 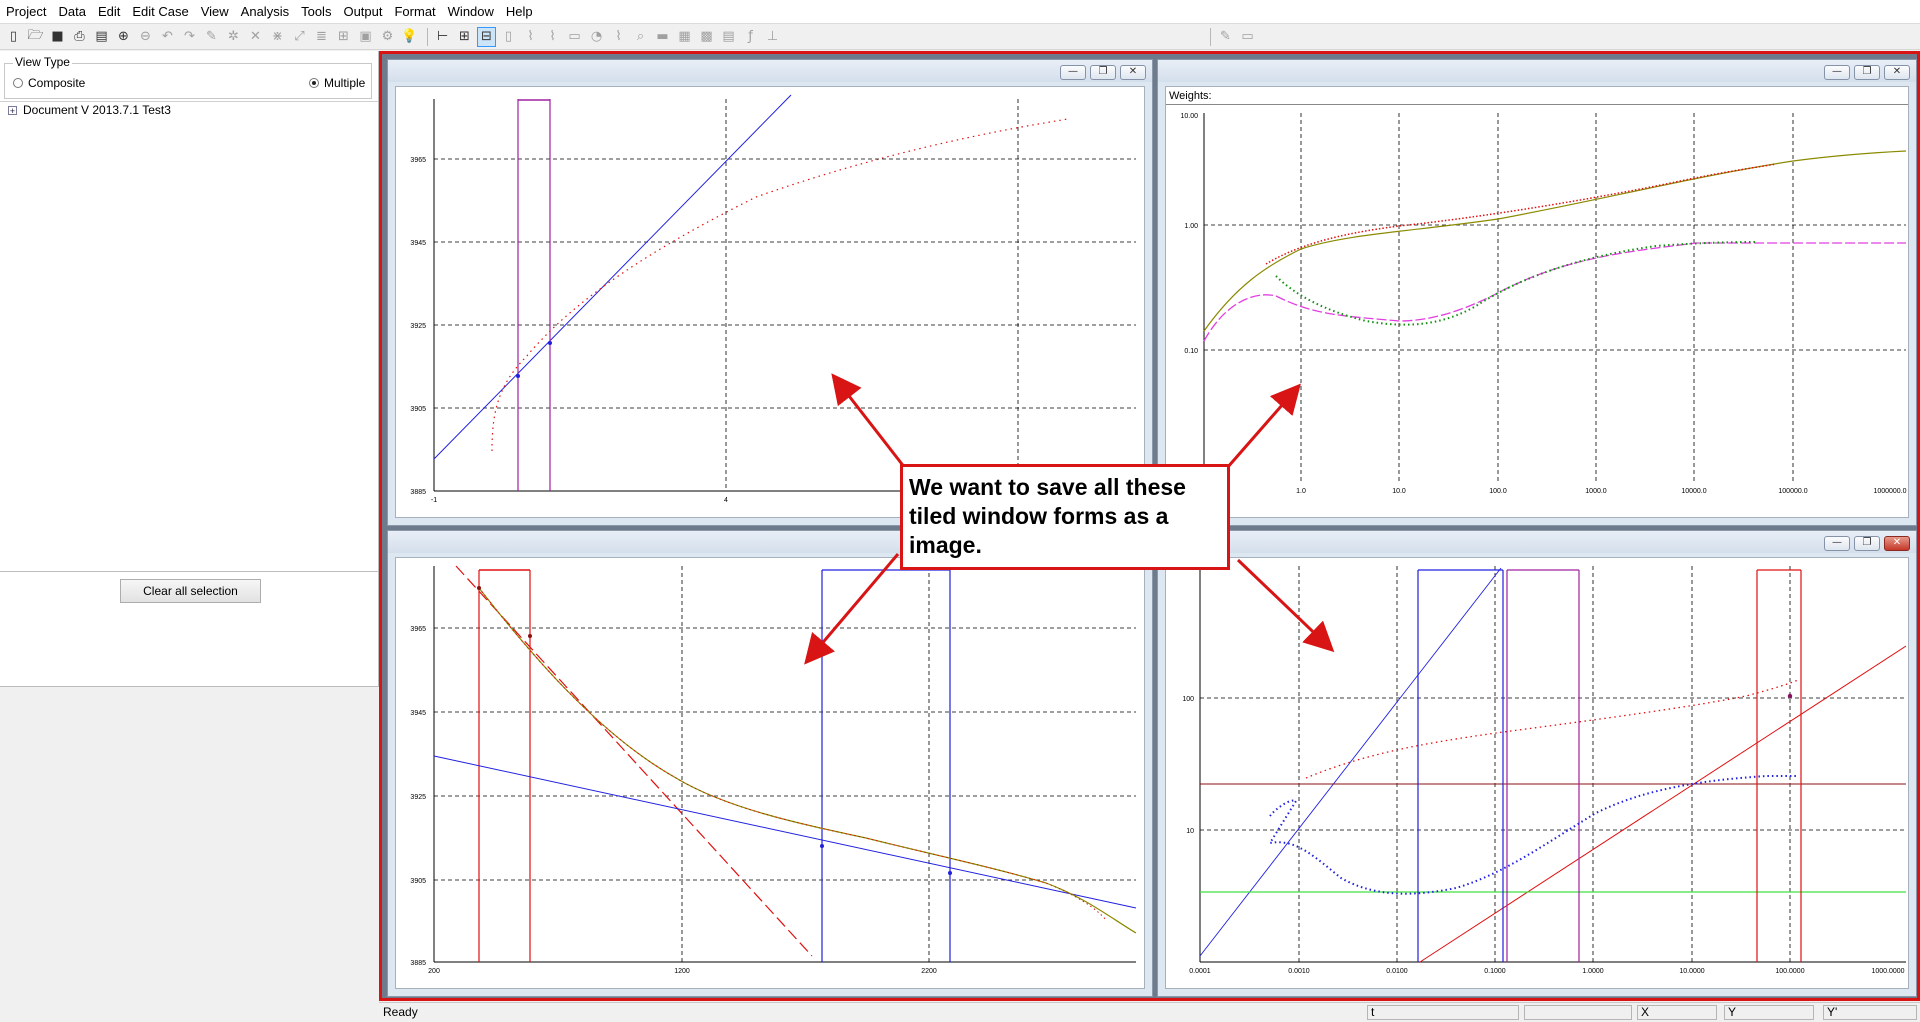 I want to click on chart-i-icon: ▩, so click(x=706, y=37).